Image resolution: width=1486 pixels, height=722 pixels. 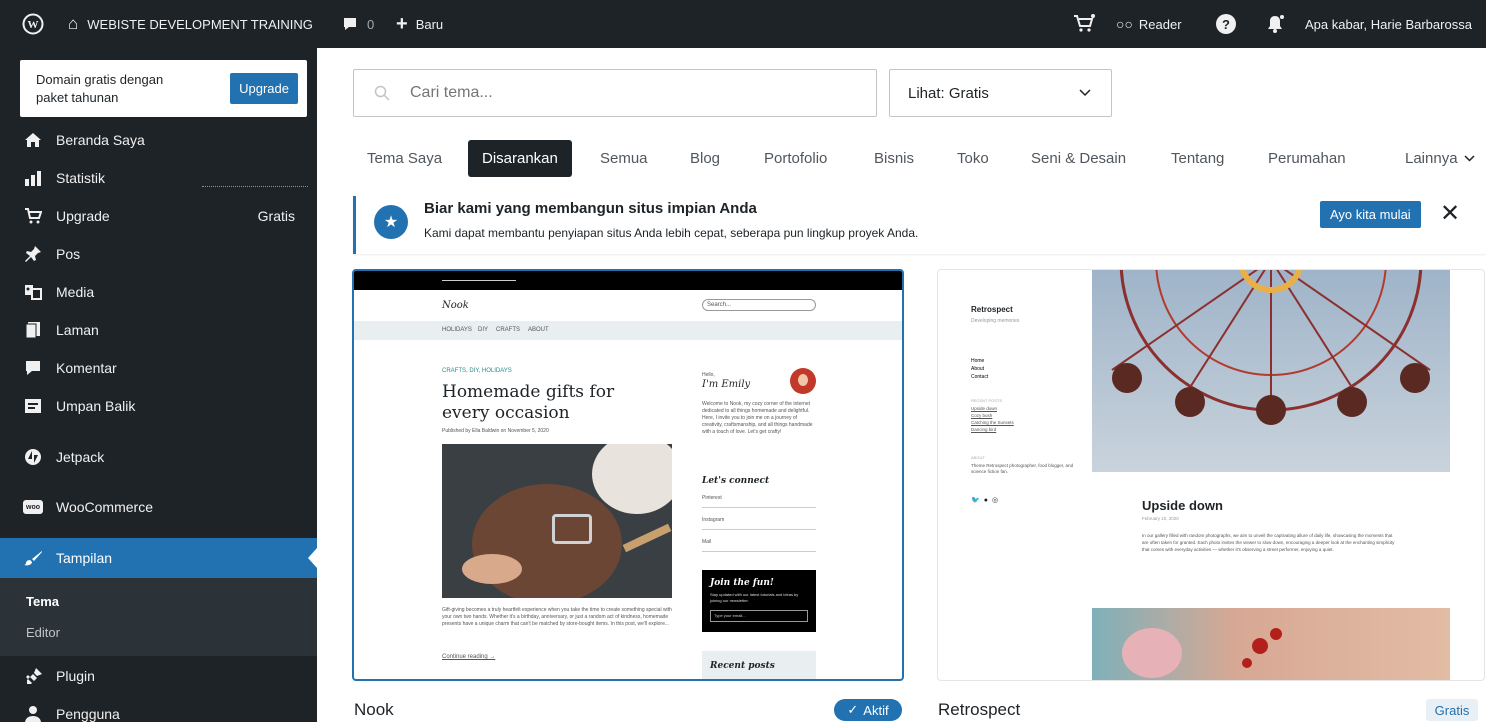 What do you see at coordinates (158, 254) in the screenshot?
I see `menu-item-pos: Pos` at bounding box center [158, 254].